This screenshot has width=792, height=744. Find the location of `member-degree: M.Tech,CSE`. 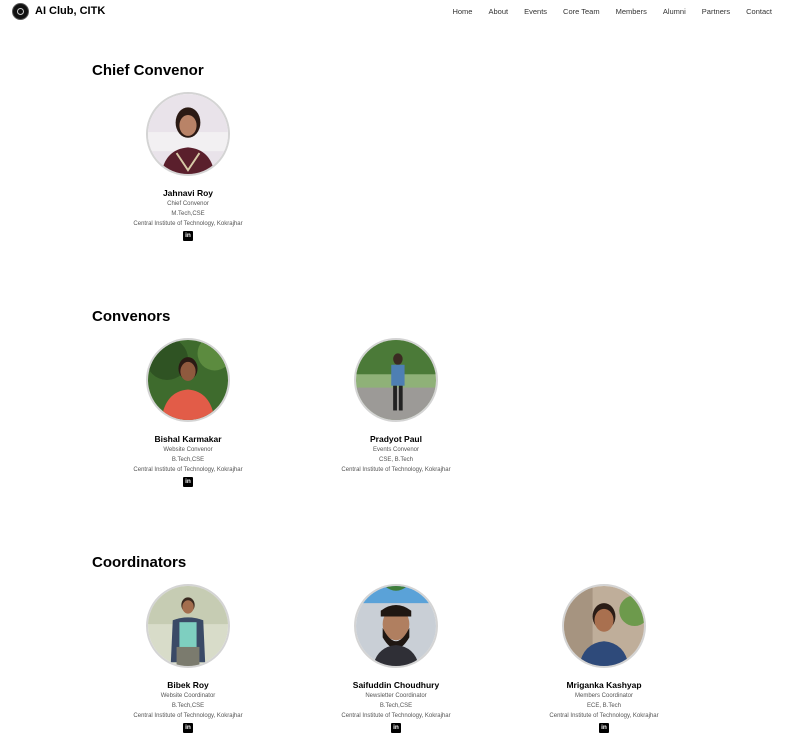

member-degree: M.Tech,CSE is located at coordinates (188, 214).